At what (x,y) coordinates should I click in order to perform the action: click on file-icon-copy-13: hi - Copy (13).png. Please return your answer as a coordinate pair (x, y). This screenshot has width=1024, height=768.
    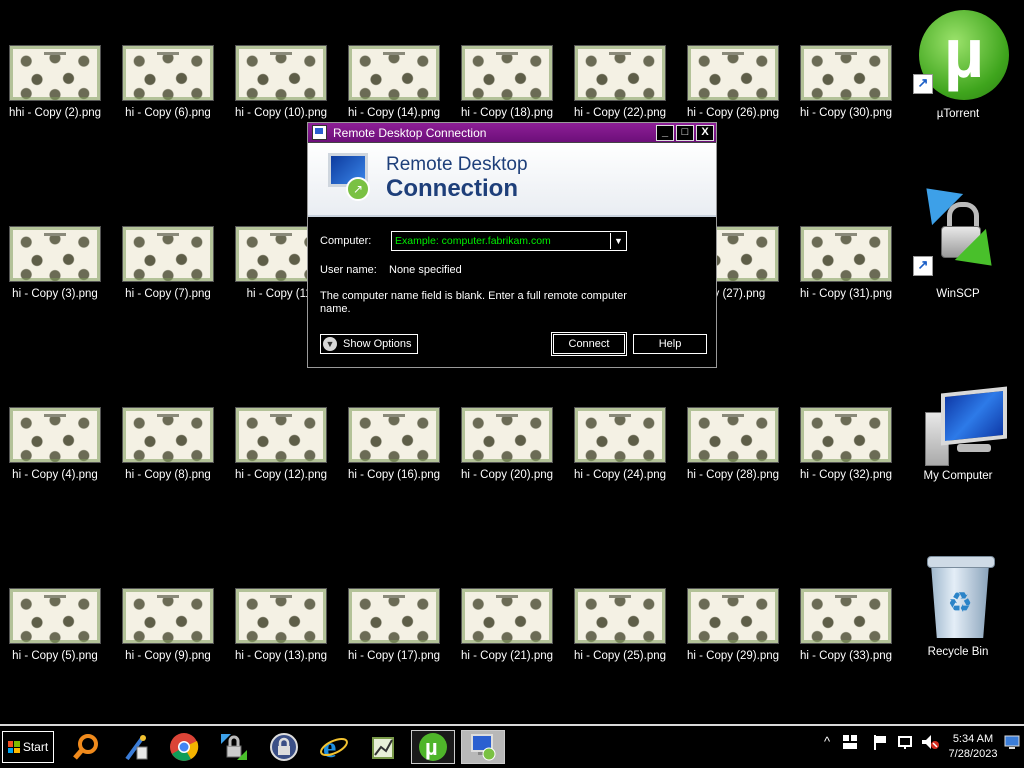
    Looking at the image, I should click on (281, 625).